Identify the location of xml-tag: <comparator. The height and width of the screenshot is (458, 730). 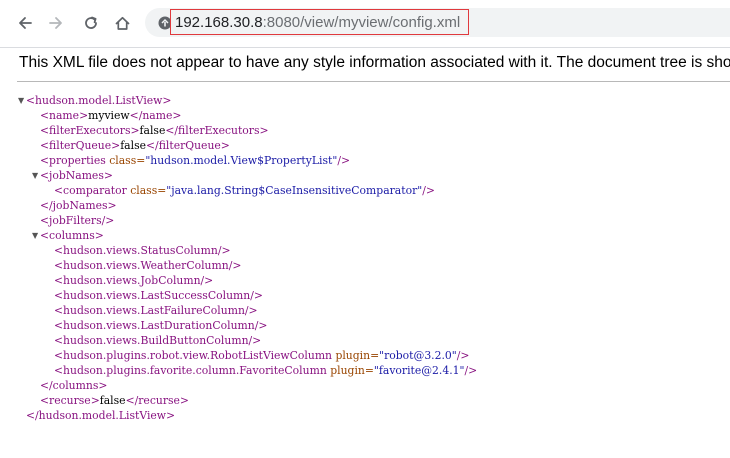
(90, 190).